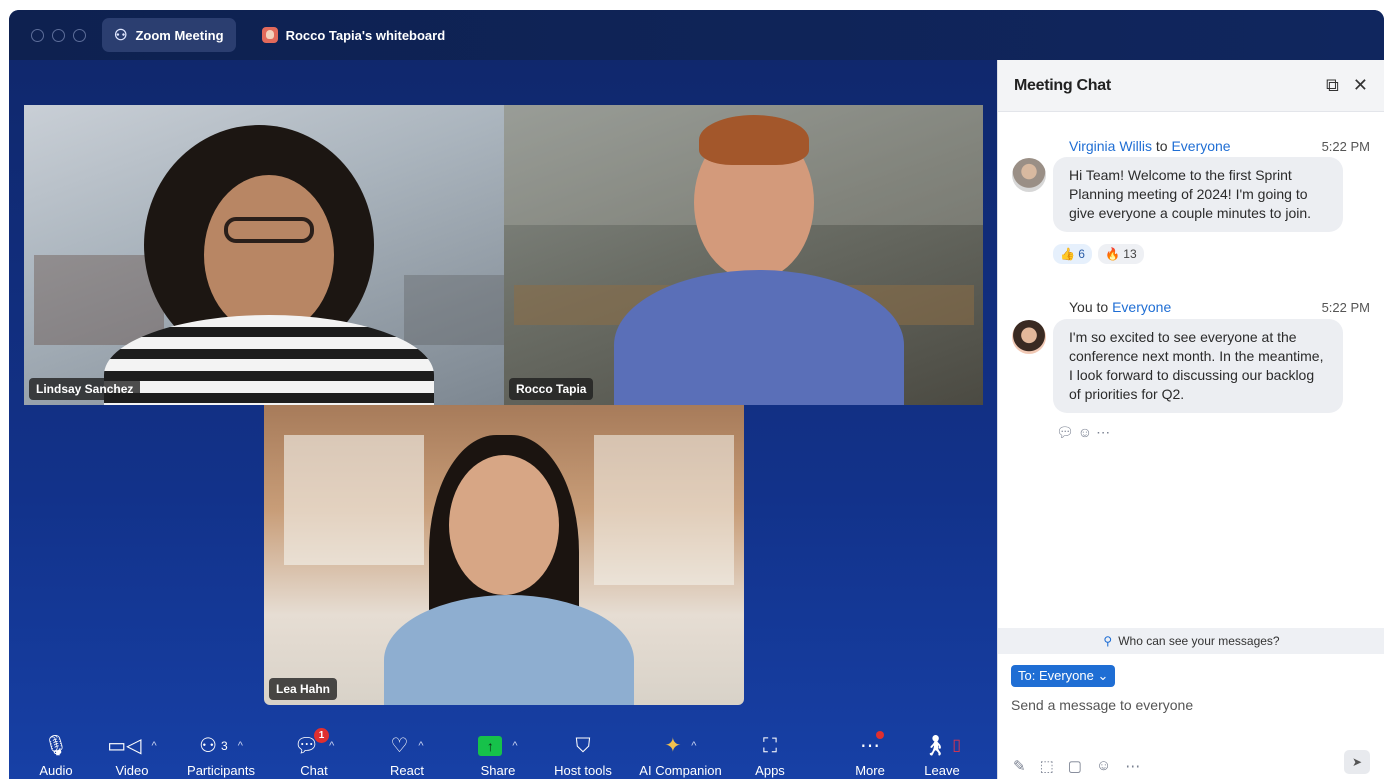 This screenshot has height=779, width=1388. What do you see at coordinates (56, 770) in the screenshot?
I see `audio-label: Audio` at bounding box center [56, 770].